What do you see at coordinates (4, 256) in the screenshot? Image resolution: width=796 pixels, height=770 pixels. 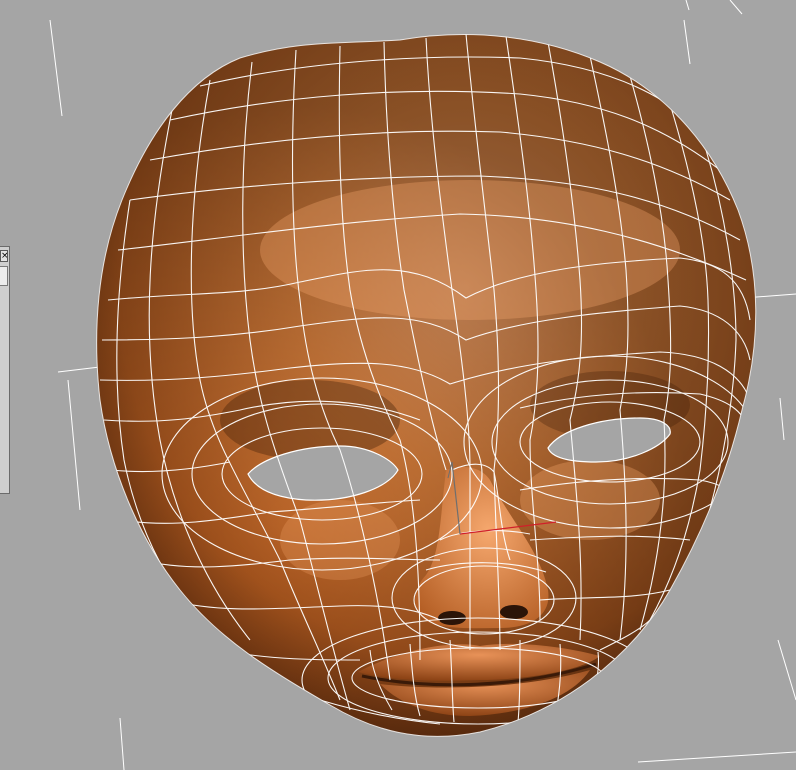 I see `panel-close-button: ×` at bounding box center [4, 256].